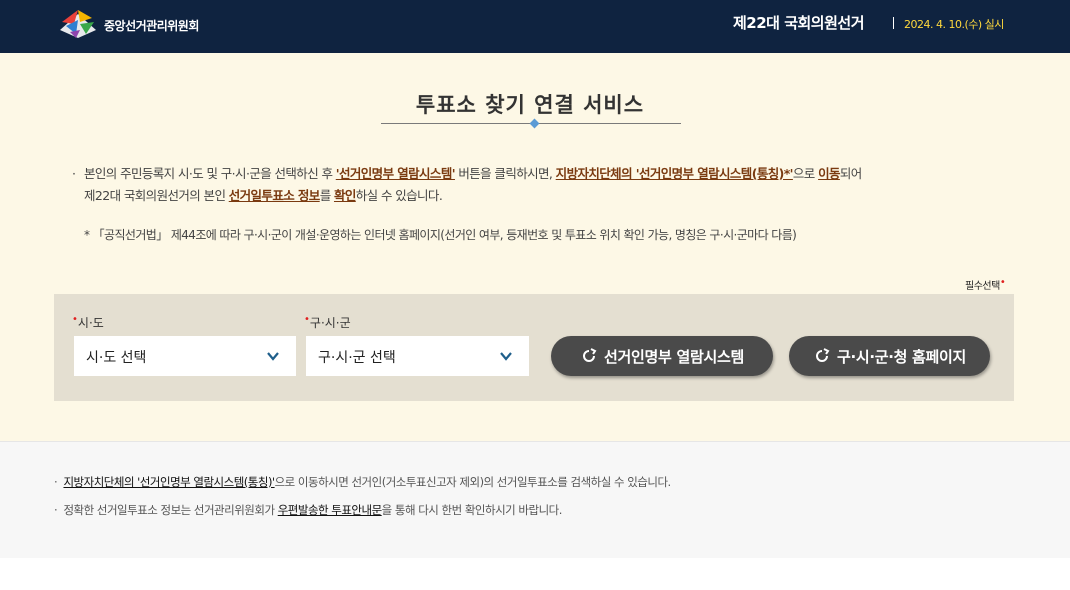 The height and width of the screenshot is (590, 1070). What do you see at coordinates (169, 482) in the screenshot?
I see `local-system-link: 지방자치단체의 '선거인명부 열람시스템(통칭)'` at bounding box center [169, 482].